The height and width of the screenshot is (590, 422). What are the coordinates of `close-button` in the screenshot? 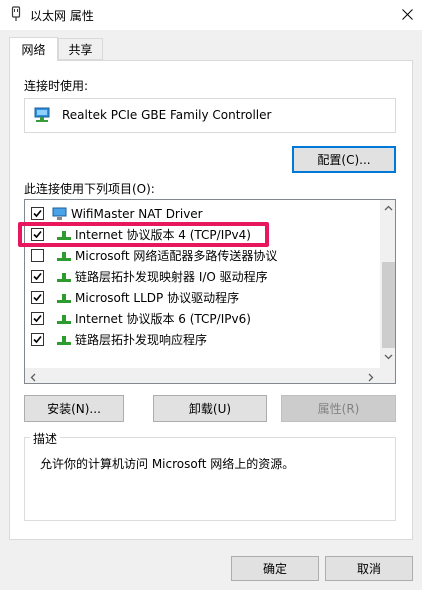 It's located at (407, 14).